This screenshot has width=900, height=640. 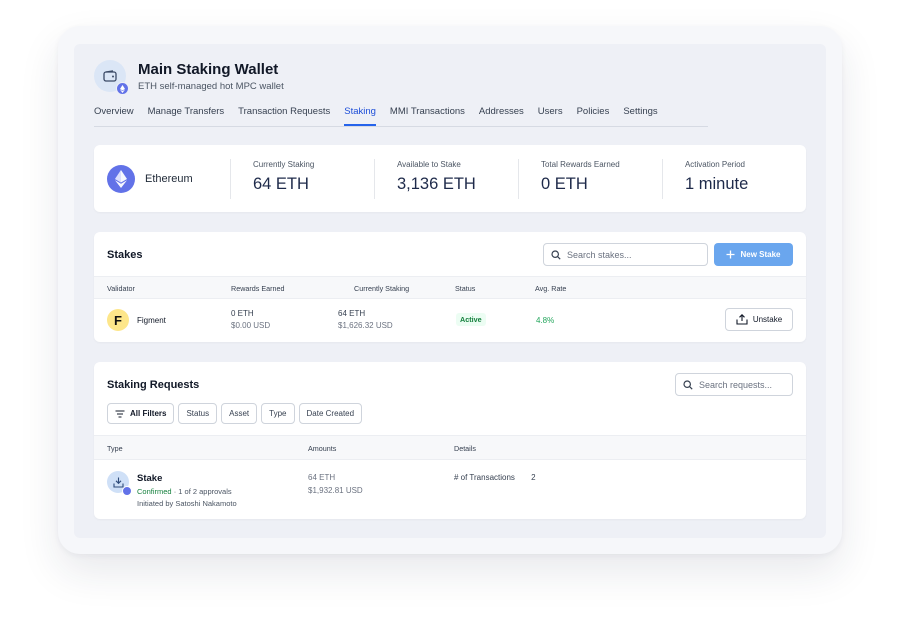 What do you see at coordinates (322, 477) in the screenshot?
I see `request-amount: 64 ETH` at bounding box center [322, 477].